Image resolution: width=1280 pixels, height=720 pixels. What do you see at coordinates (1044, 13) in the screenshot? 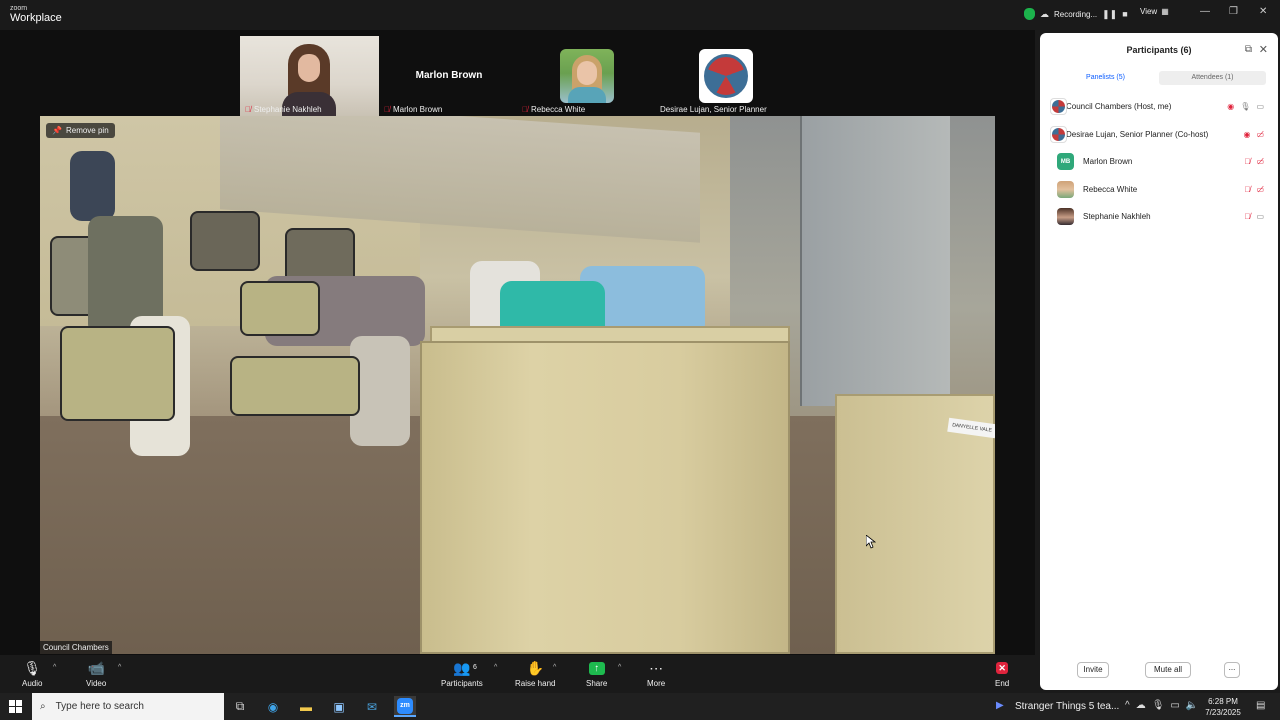
I see `cloud-recording-icon: ☁` at bounding box center [1044, 13].